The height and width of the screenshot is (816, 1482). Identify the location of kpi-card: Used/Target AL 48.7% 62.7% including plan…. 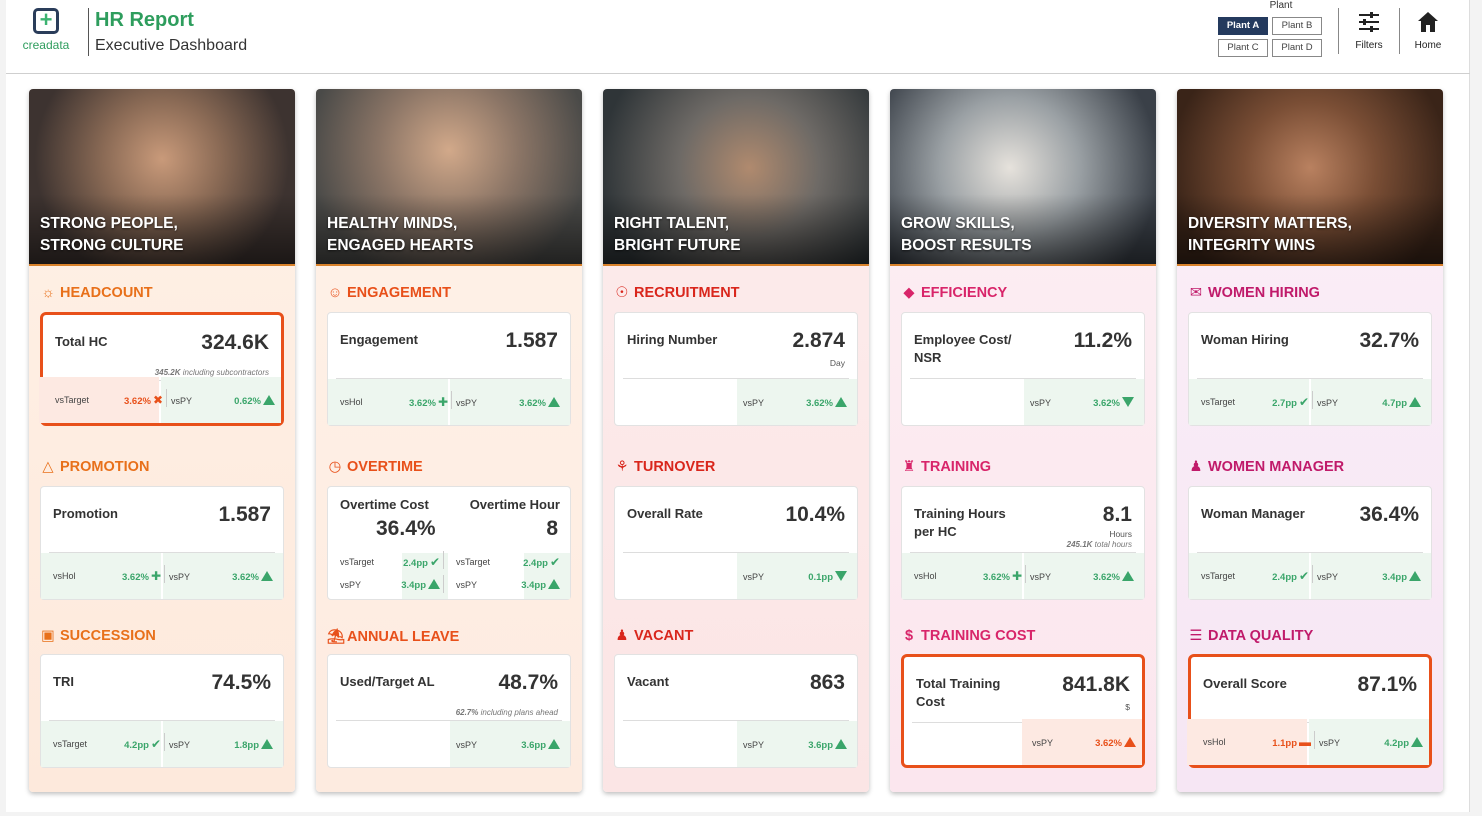
(449, 711).